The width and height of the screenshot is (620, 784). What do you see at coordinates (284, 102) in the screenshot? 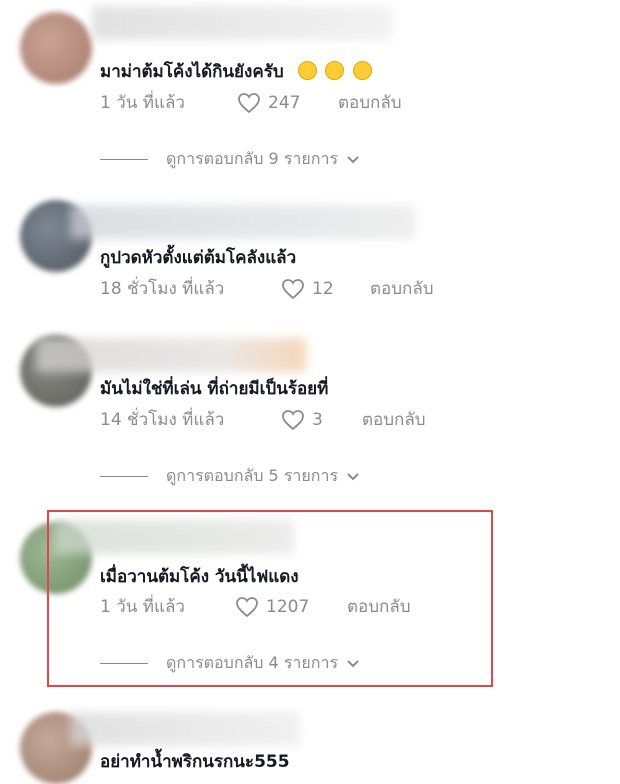
I see `like-count: 247` at bounding box center [284, 102].